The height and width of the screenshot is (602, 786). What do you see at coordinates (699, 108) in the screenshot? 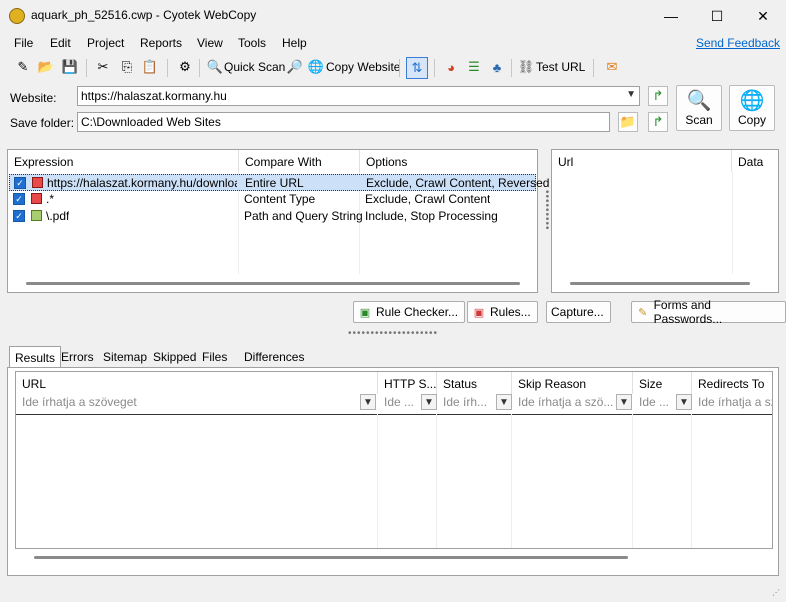
I see `scan-button: 🔍 Scan` at bounding box center [699, 108].